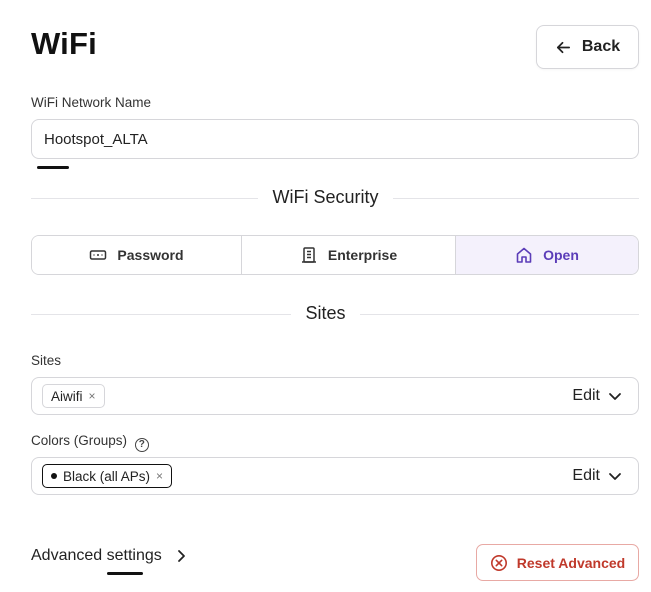 The height and width of the screenshot is (592, 651). I want to click on security-option-enterprise: Enterprise, so click(349, 255).